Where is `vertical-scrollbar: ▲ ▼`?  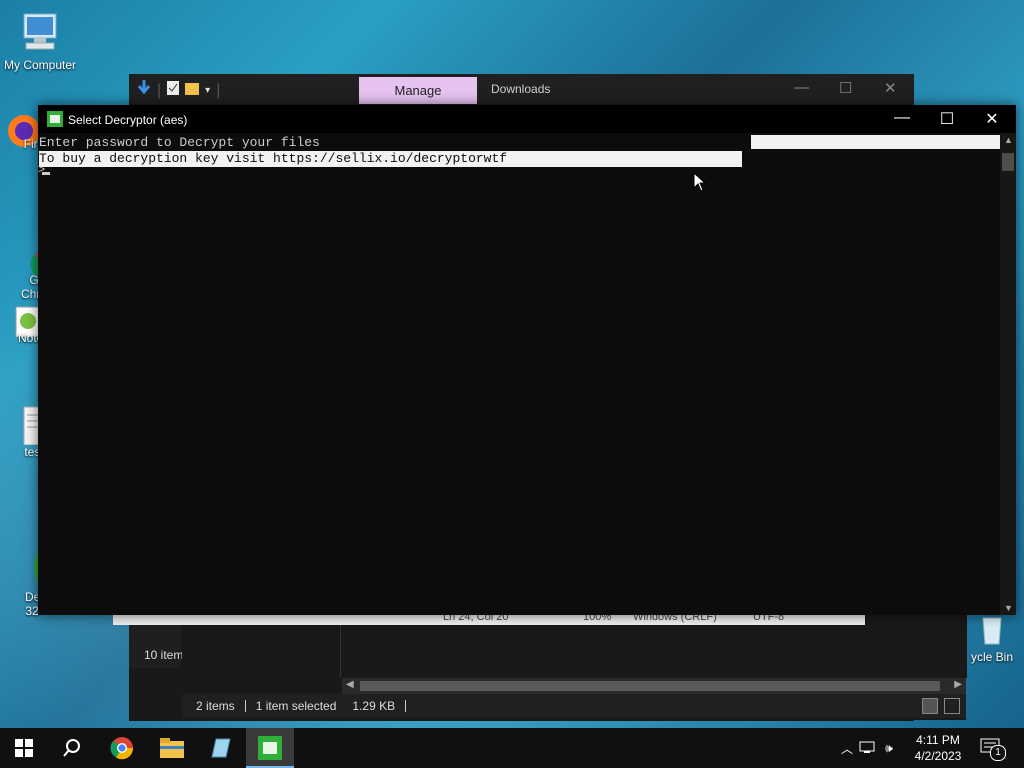 vertical-scrollbar: ▲ ▼ is located at coordinates (1008, 374).